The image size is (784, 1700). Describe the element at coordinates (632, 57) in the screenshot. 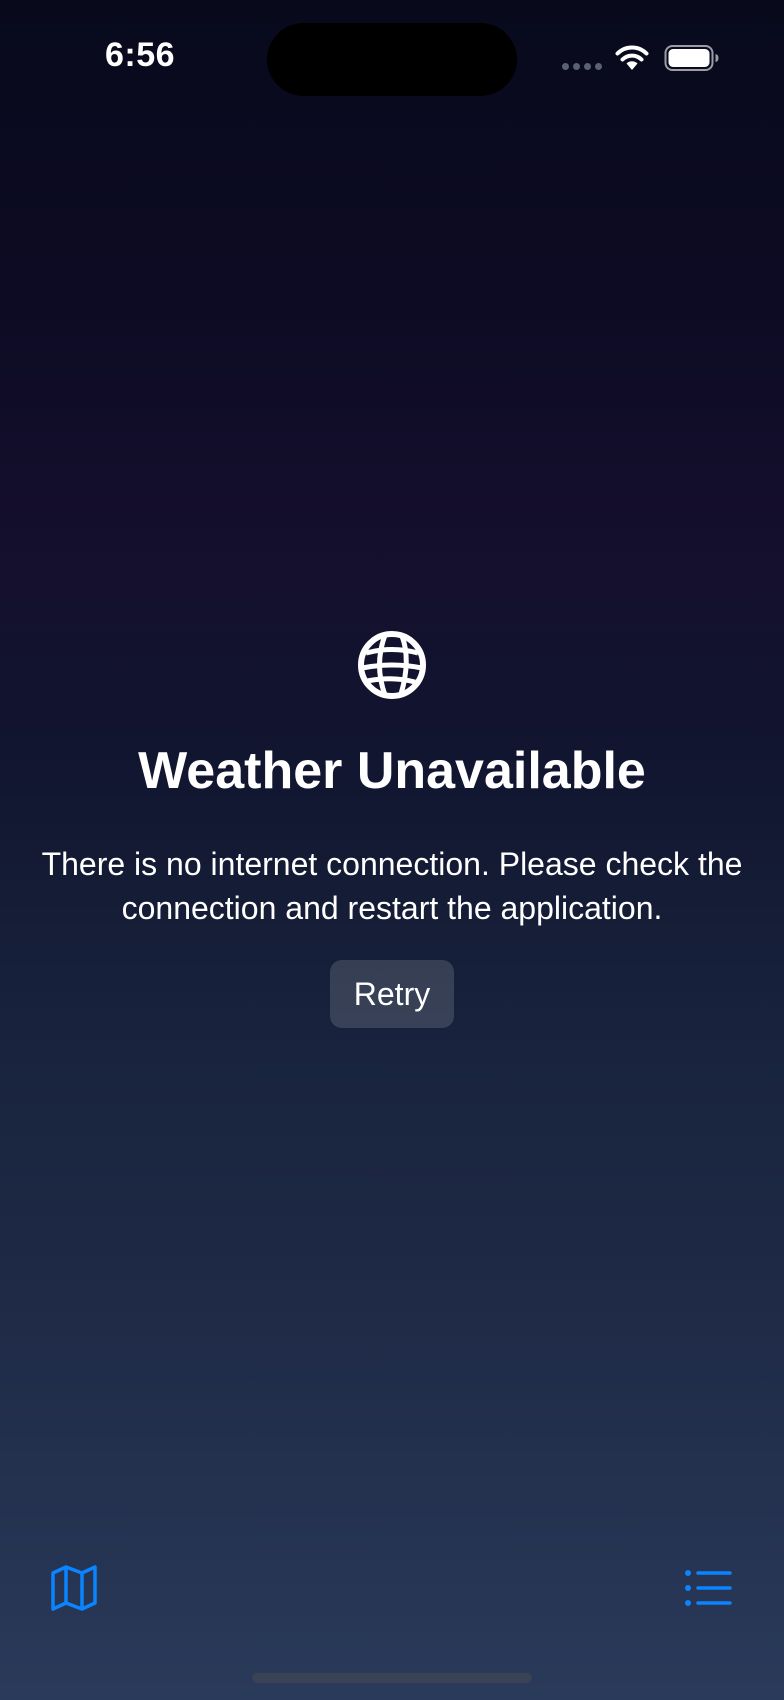

I see `wifi-icon` at that location.